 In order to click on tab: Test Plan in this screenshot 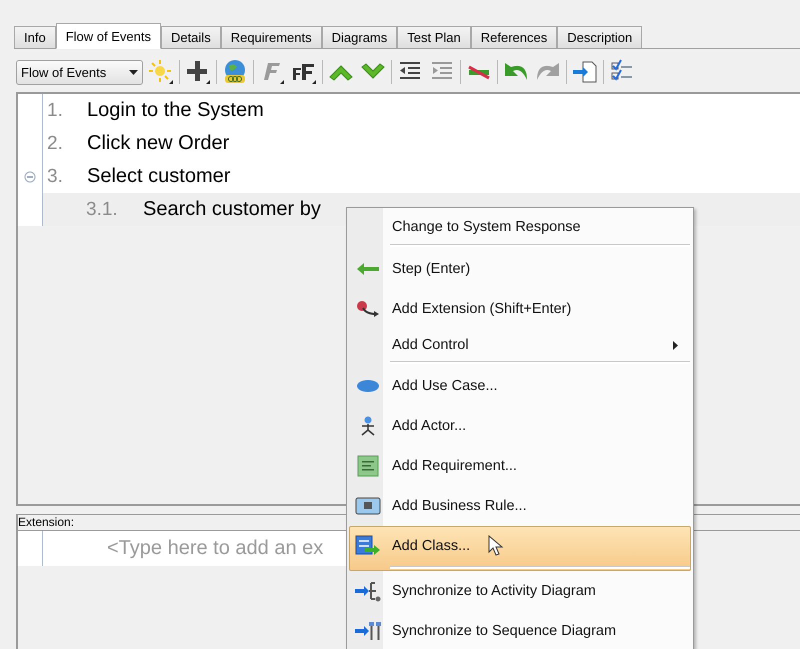, I will do `click(434, 37)`.